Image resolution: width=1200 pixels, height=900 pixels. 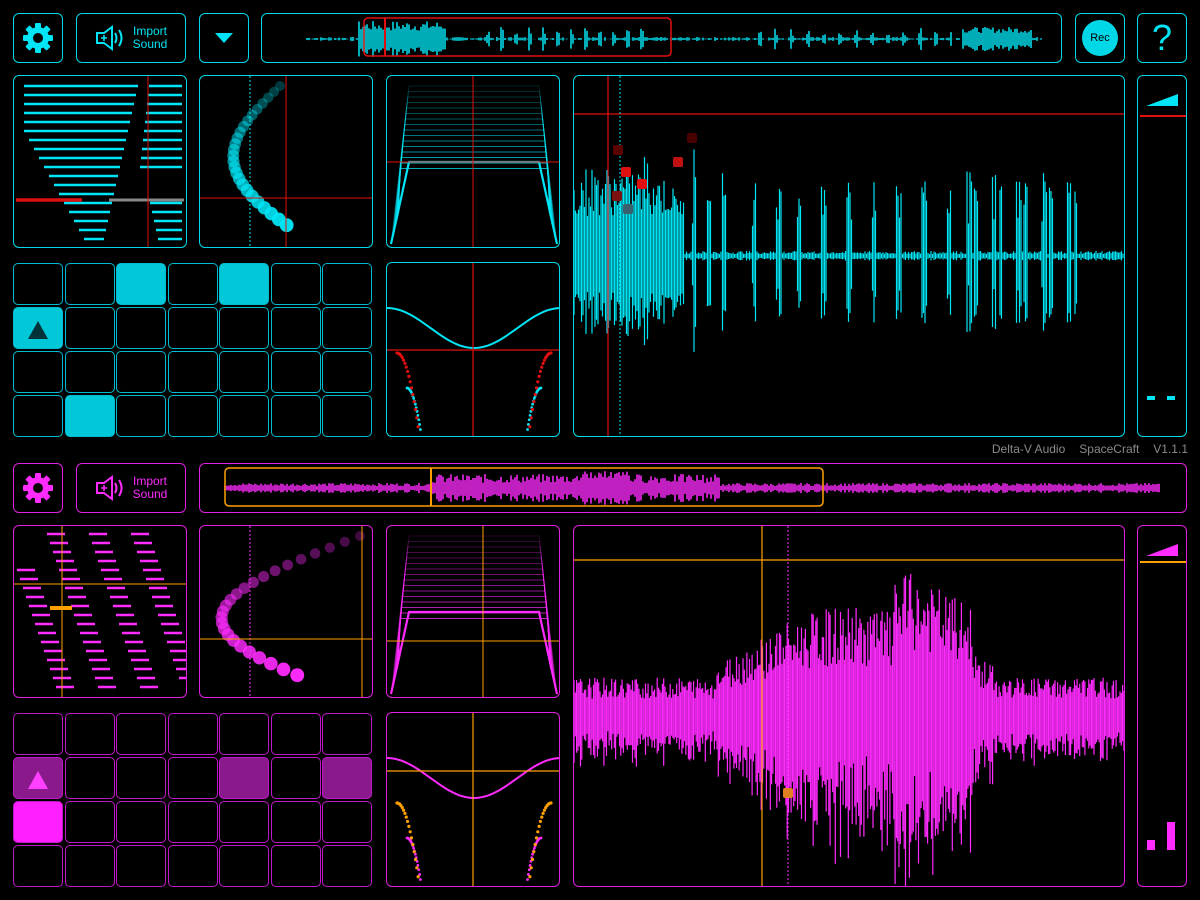 What do you see at coordinates (473, 799) in the screenshot?
I see `lfo-panel-bottom` at bounding box center [473, 799].